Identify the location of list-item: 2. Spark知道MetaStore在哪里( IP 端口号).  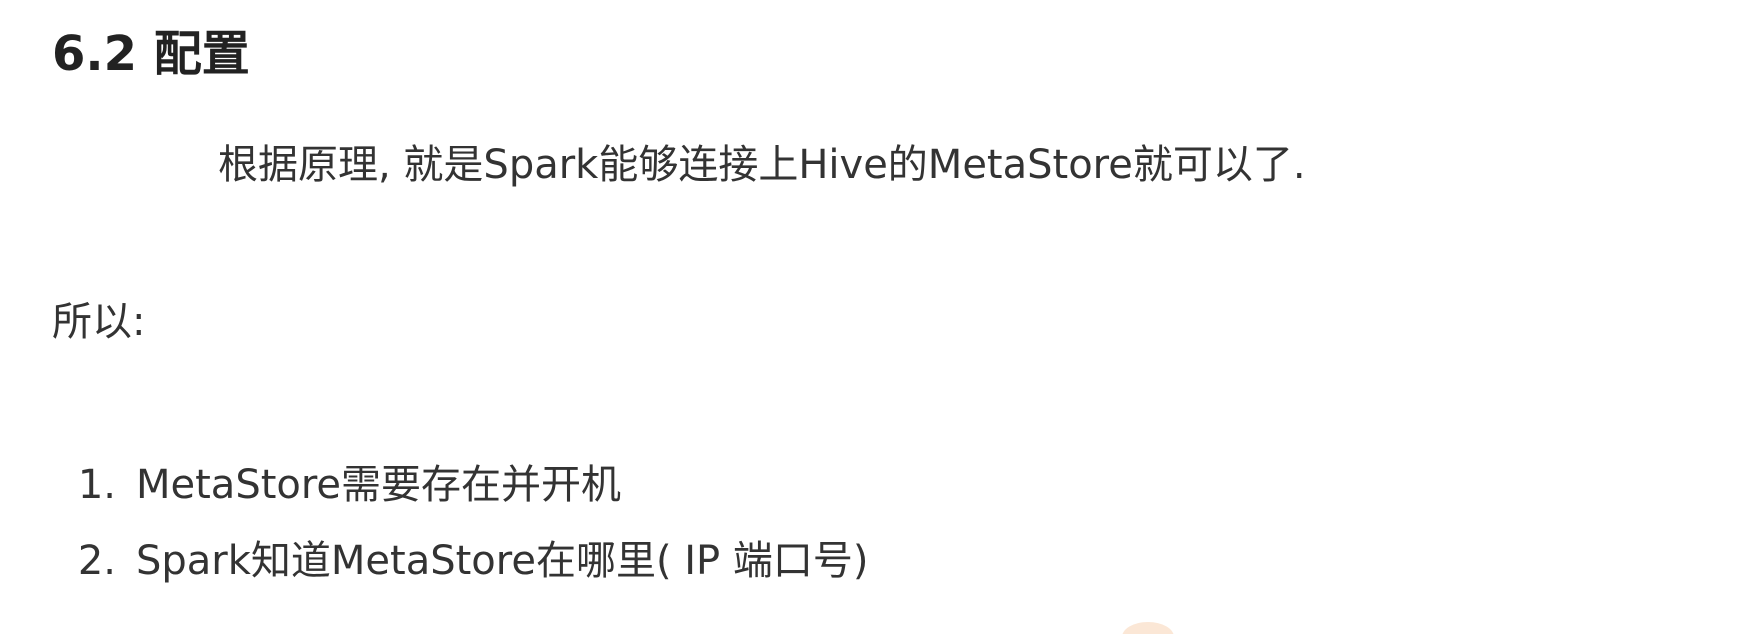
(460, 561).